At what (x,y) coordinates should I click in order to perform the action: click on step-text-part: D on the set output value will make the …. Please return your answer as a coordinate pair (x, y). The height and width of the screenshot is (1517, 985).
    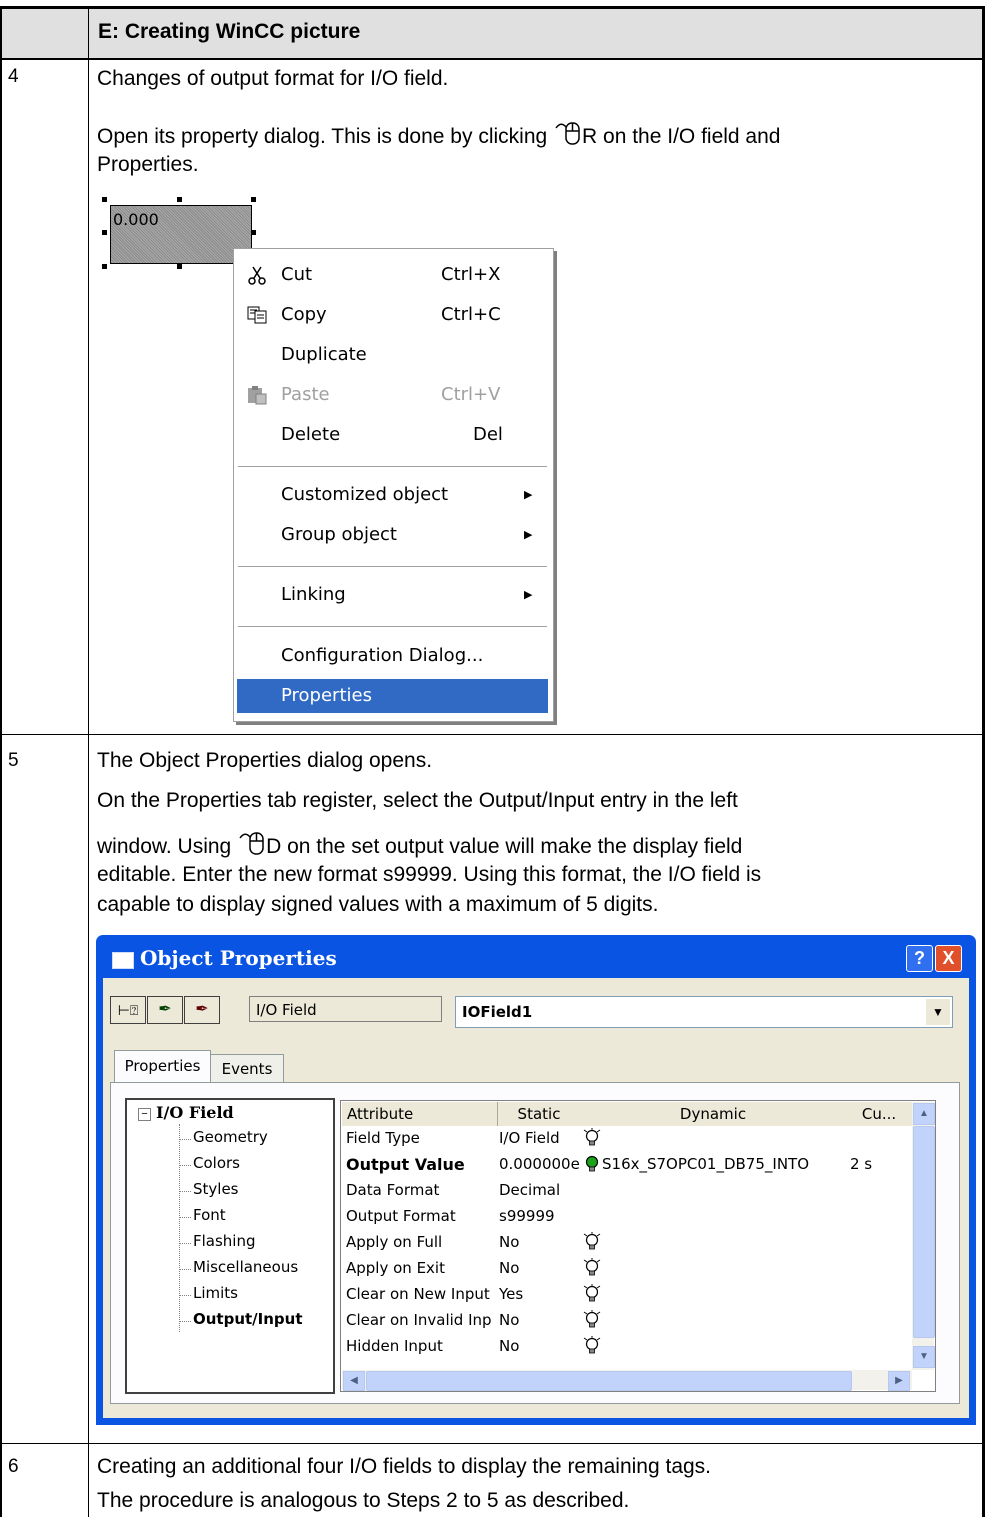
    Looking at the image, I should click on (504, 846).